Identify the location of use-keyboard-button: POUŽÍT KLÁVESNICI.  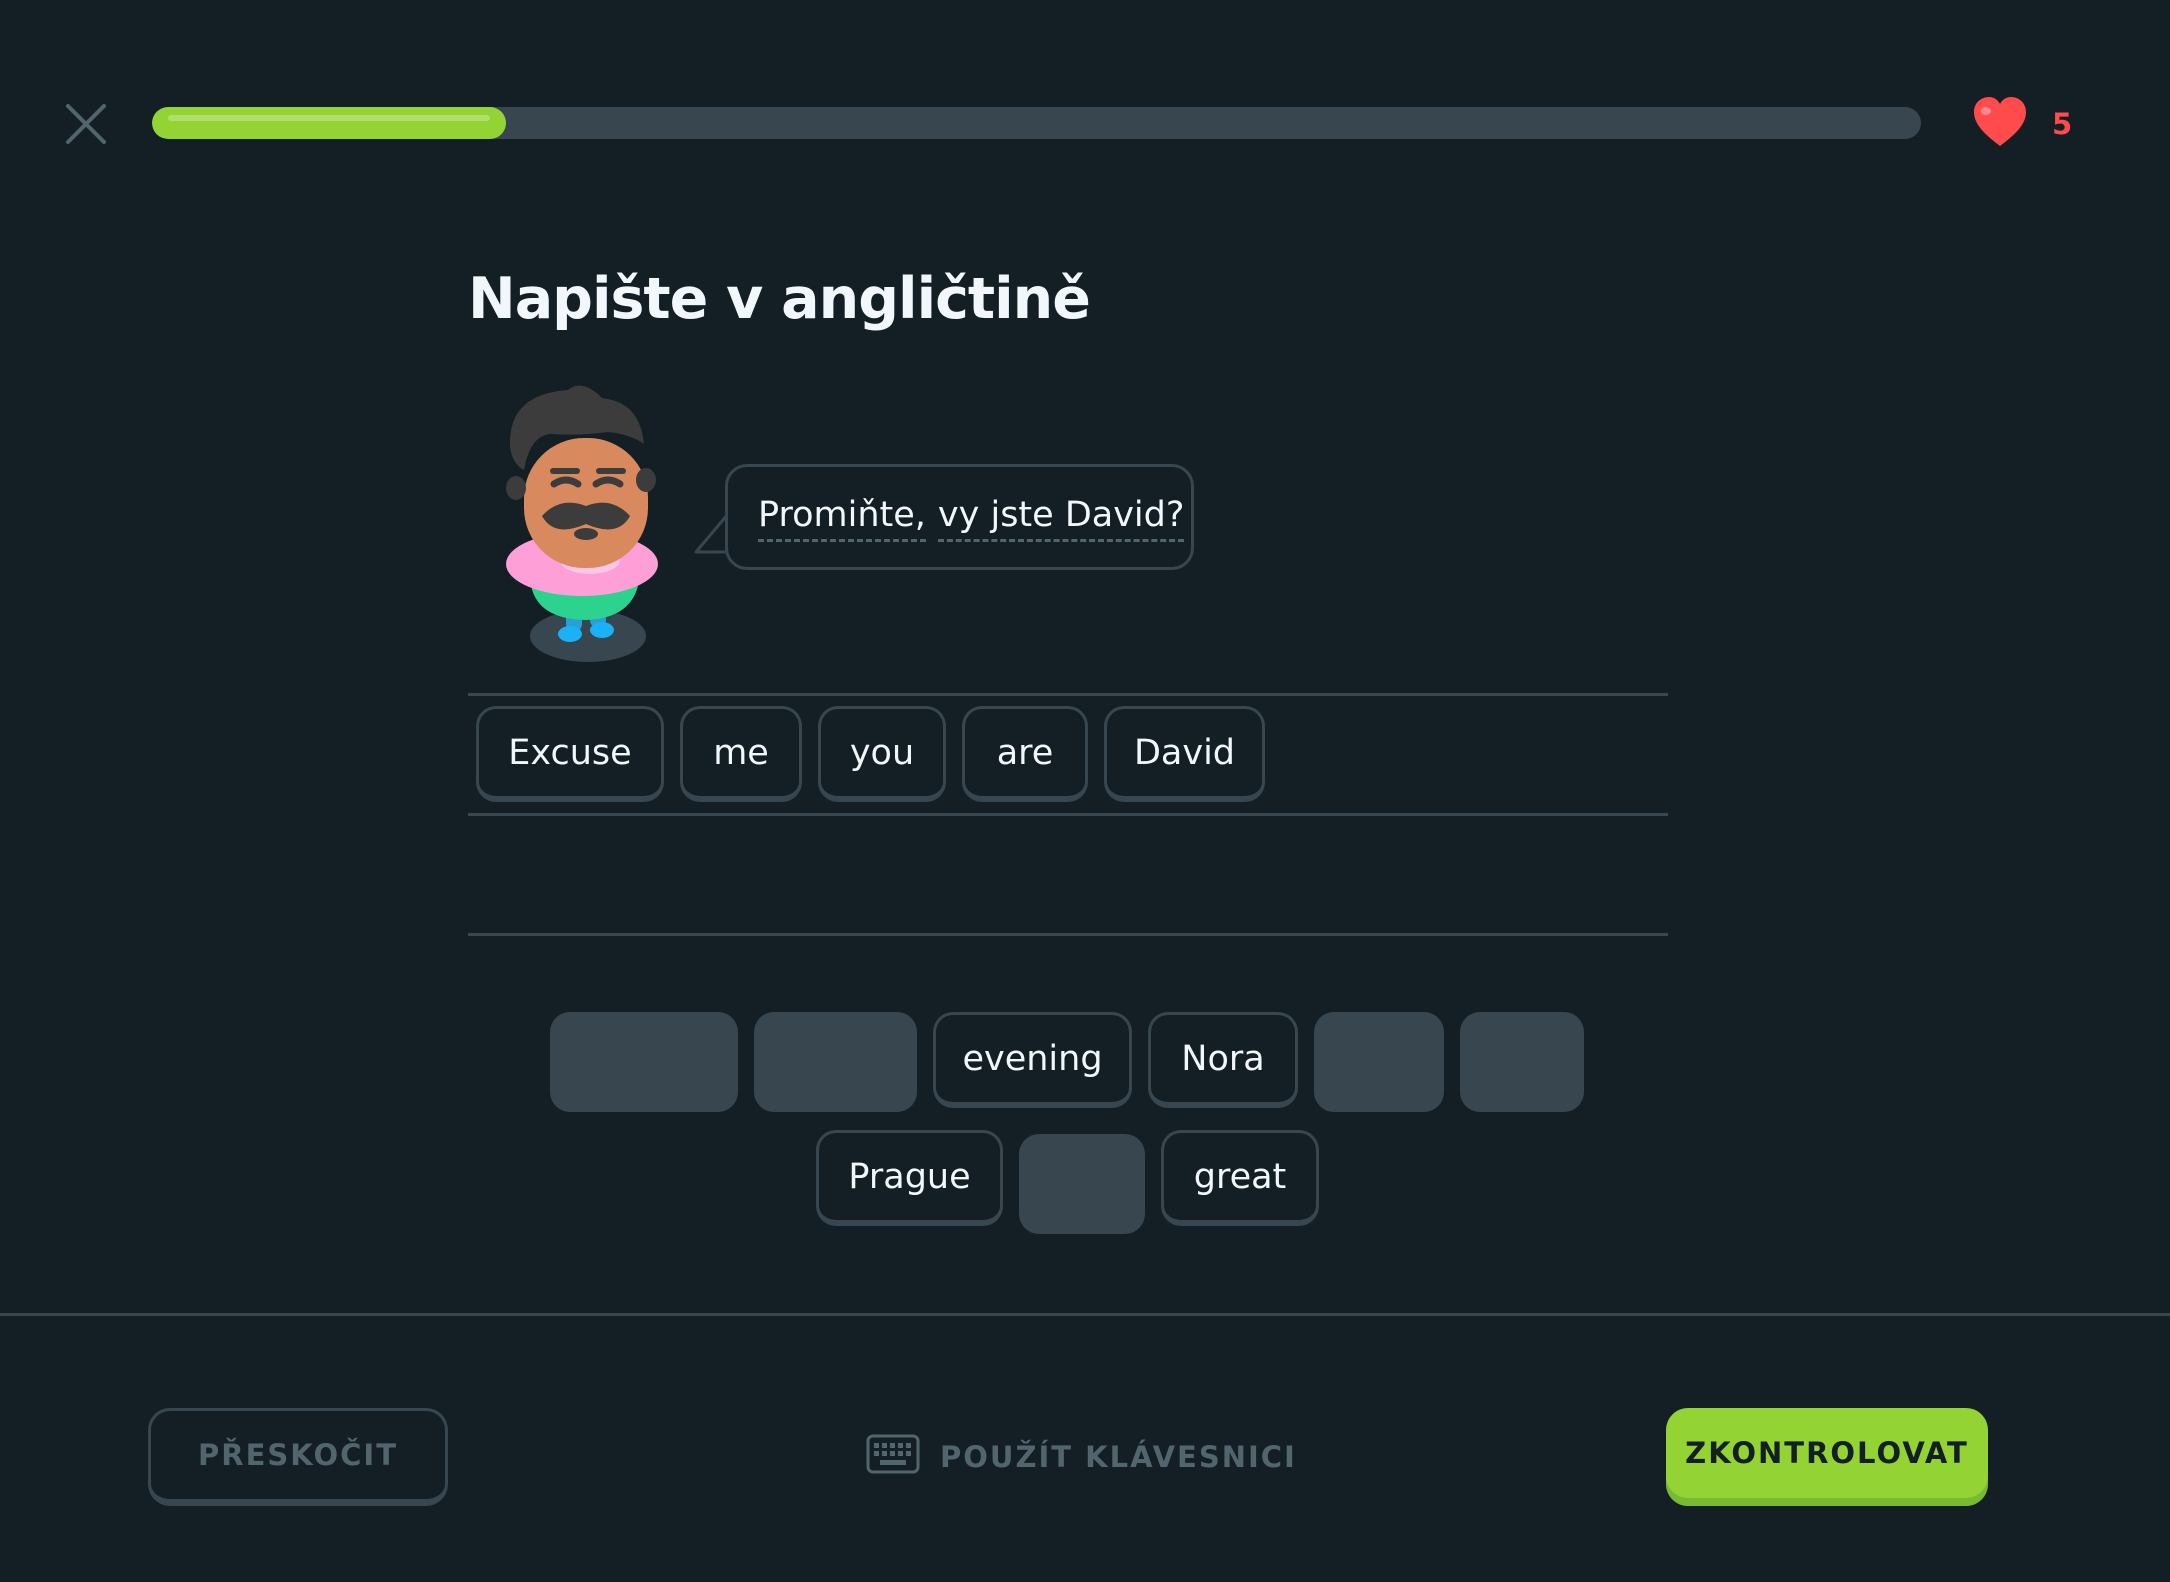
(1081, 1457).